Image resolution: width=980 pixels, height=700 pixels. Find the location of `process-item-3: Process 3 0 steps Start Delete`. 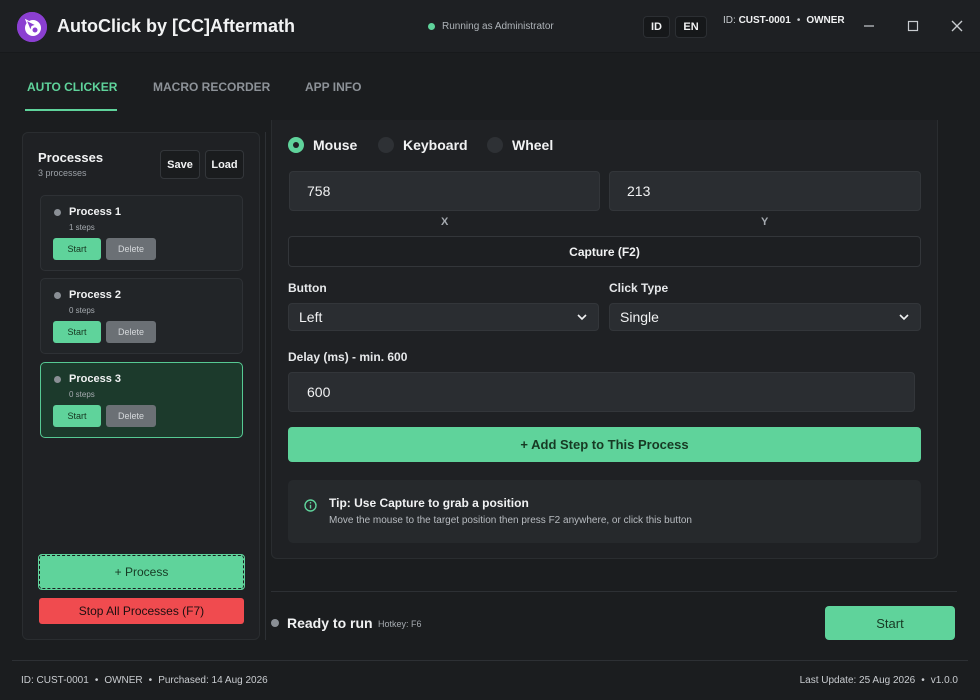

process-item-3: Process 3 0 steps Start Delete is located at coordinates (141, 400).